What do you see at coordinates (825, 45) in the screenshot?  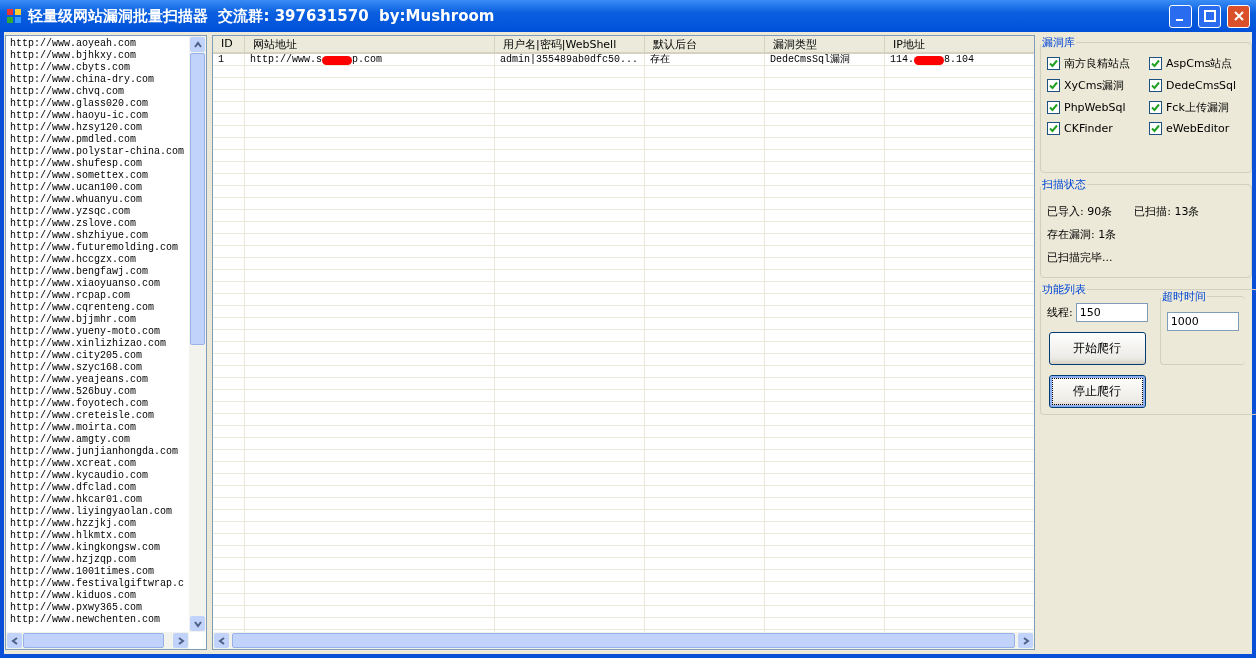 I see `column-header: 漏洞类型` at bounding box center [825, 45].